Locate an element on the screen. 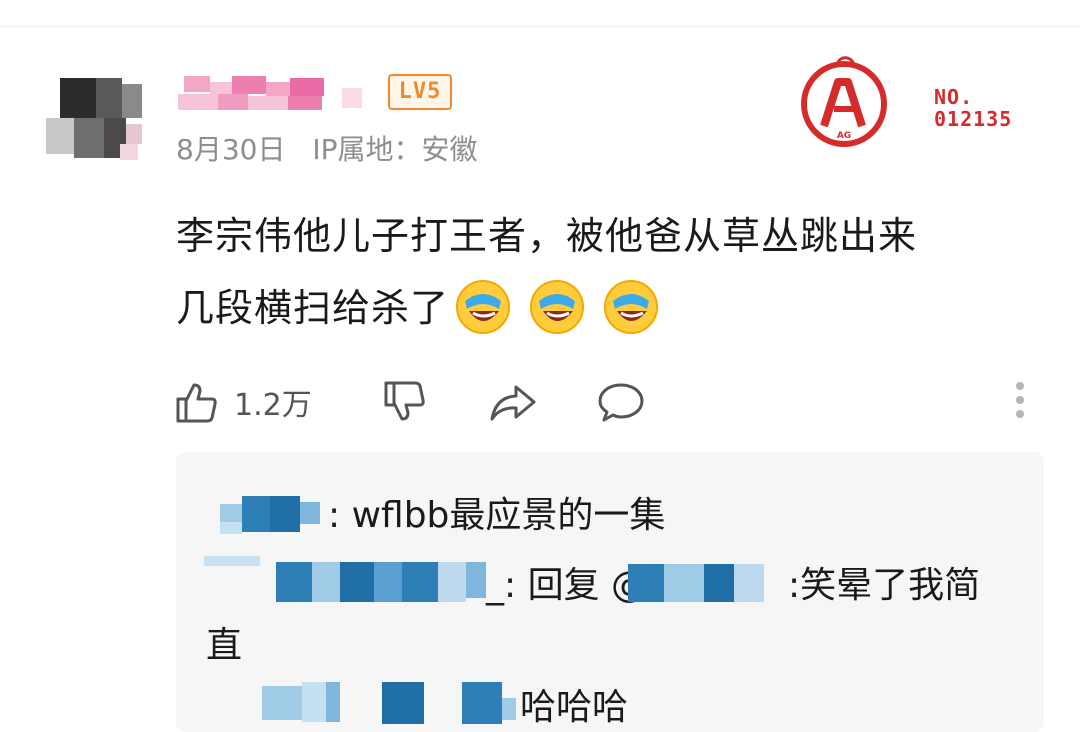  thumbs-up-icon is located at coordinates (196, 403).